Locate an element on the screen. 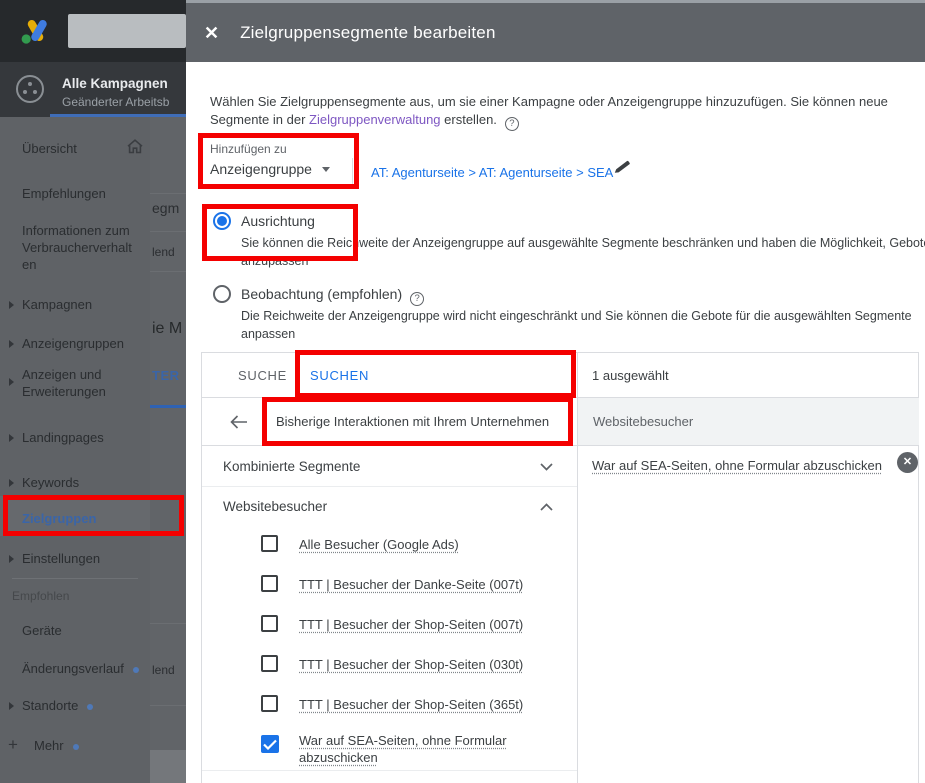 The height and width of the screenshot is (783, 925). dropdown-separator is located at coordinates (352, 172).